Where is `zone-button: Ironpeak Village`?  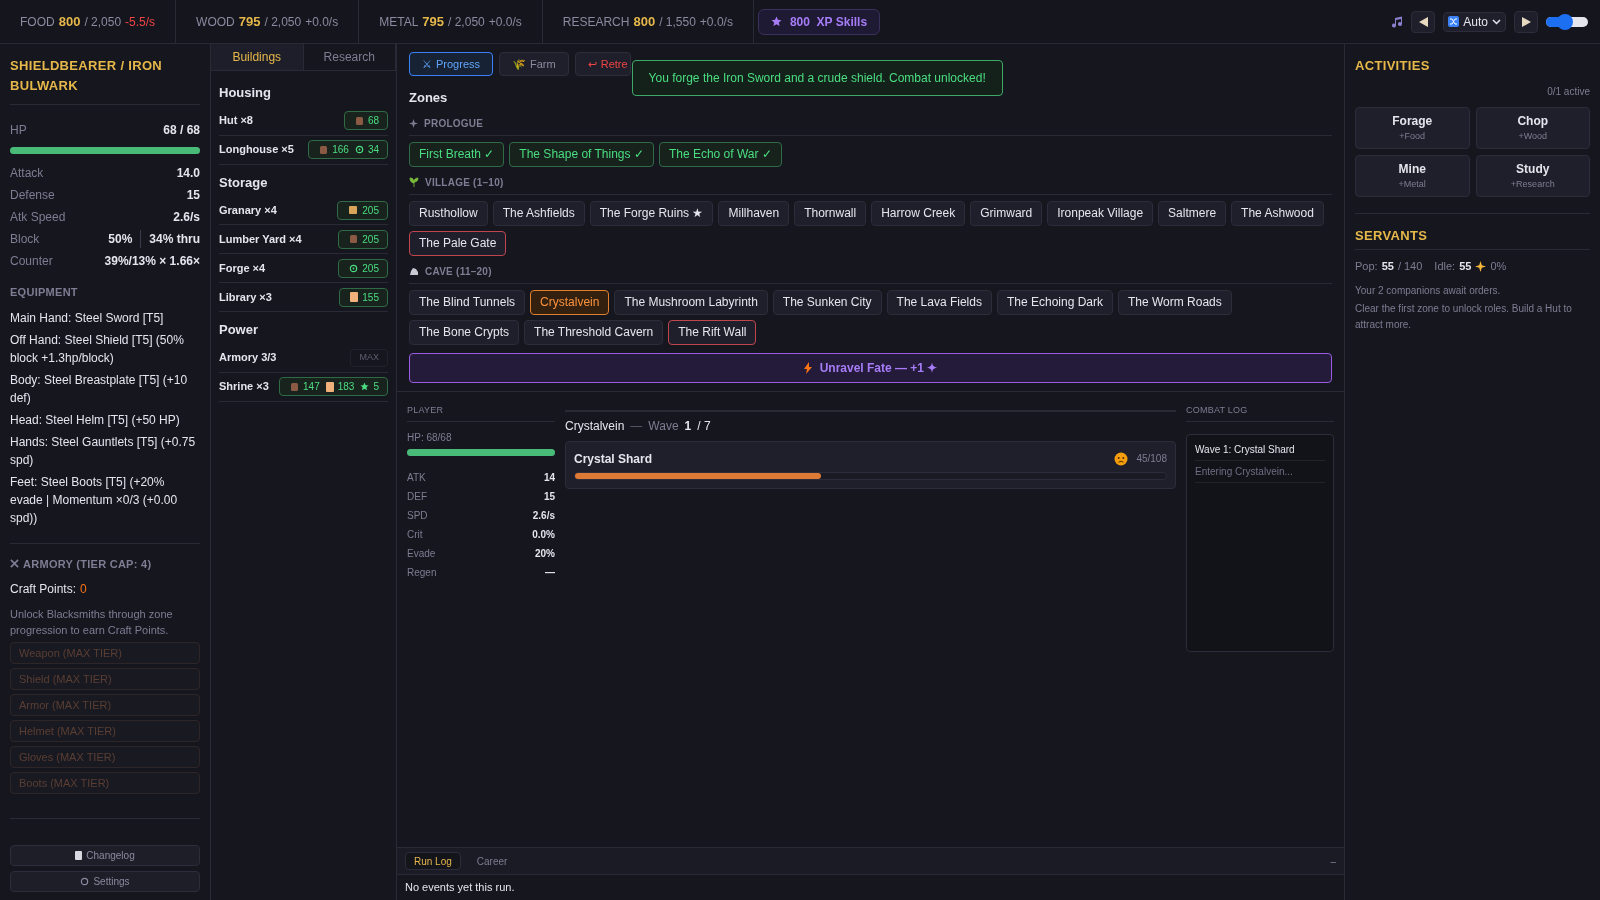 zone-button: Ironpeak Village is located at coordinates (1100, 213).